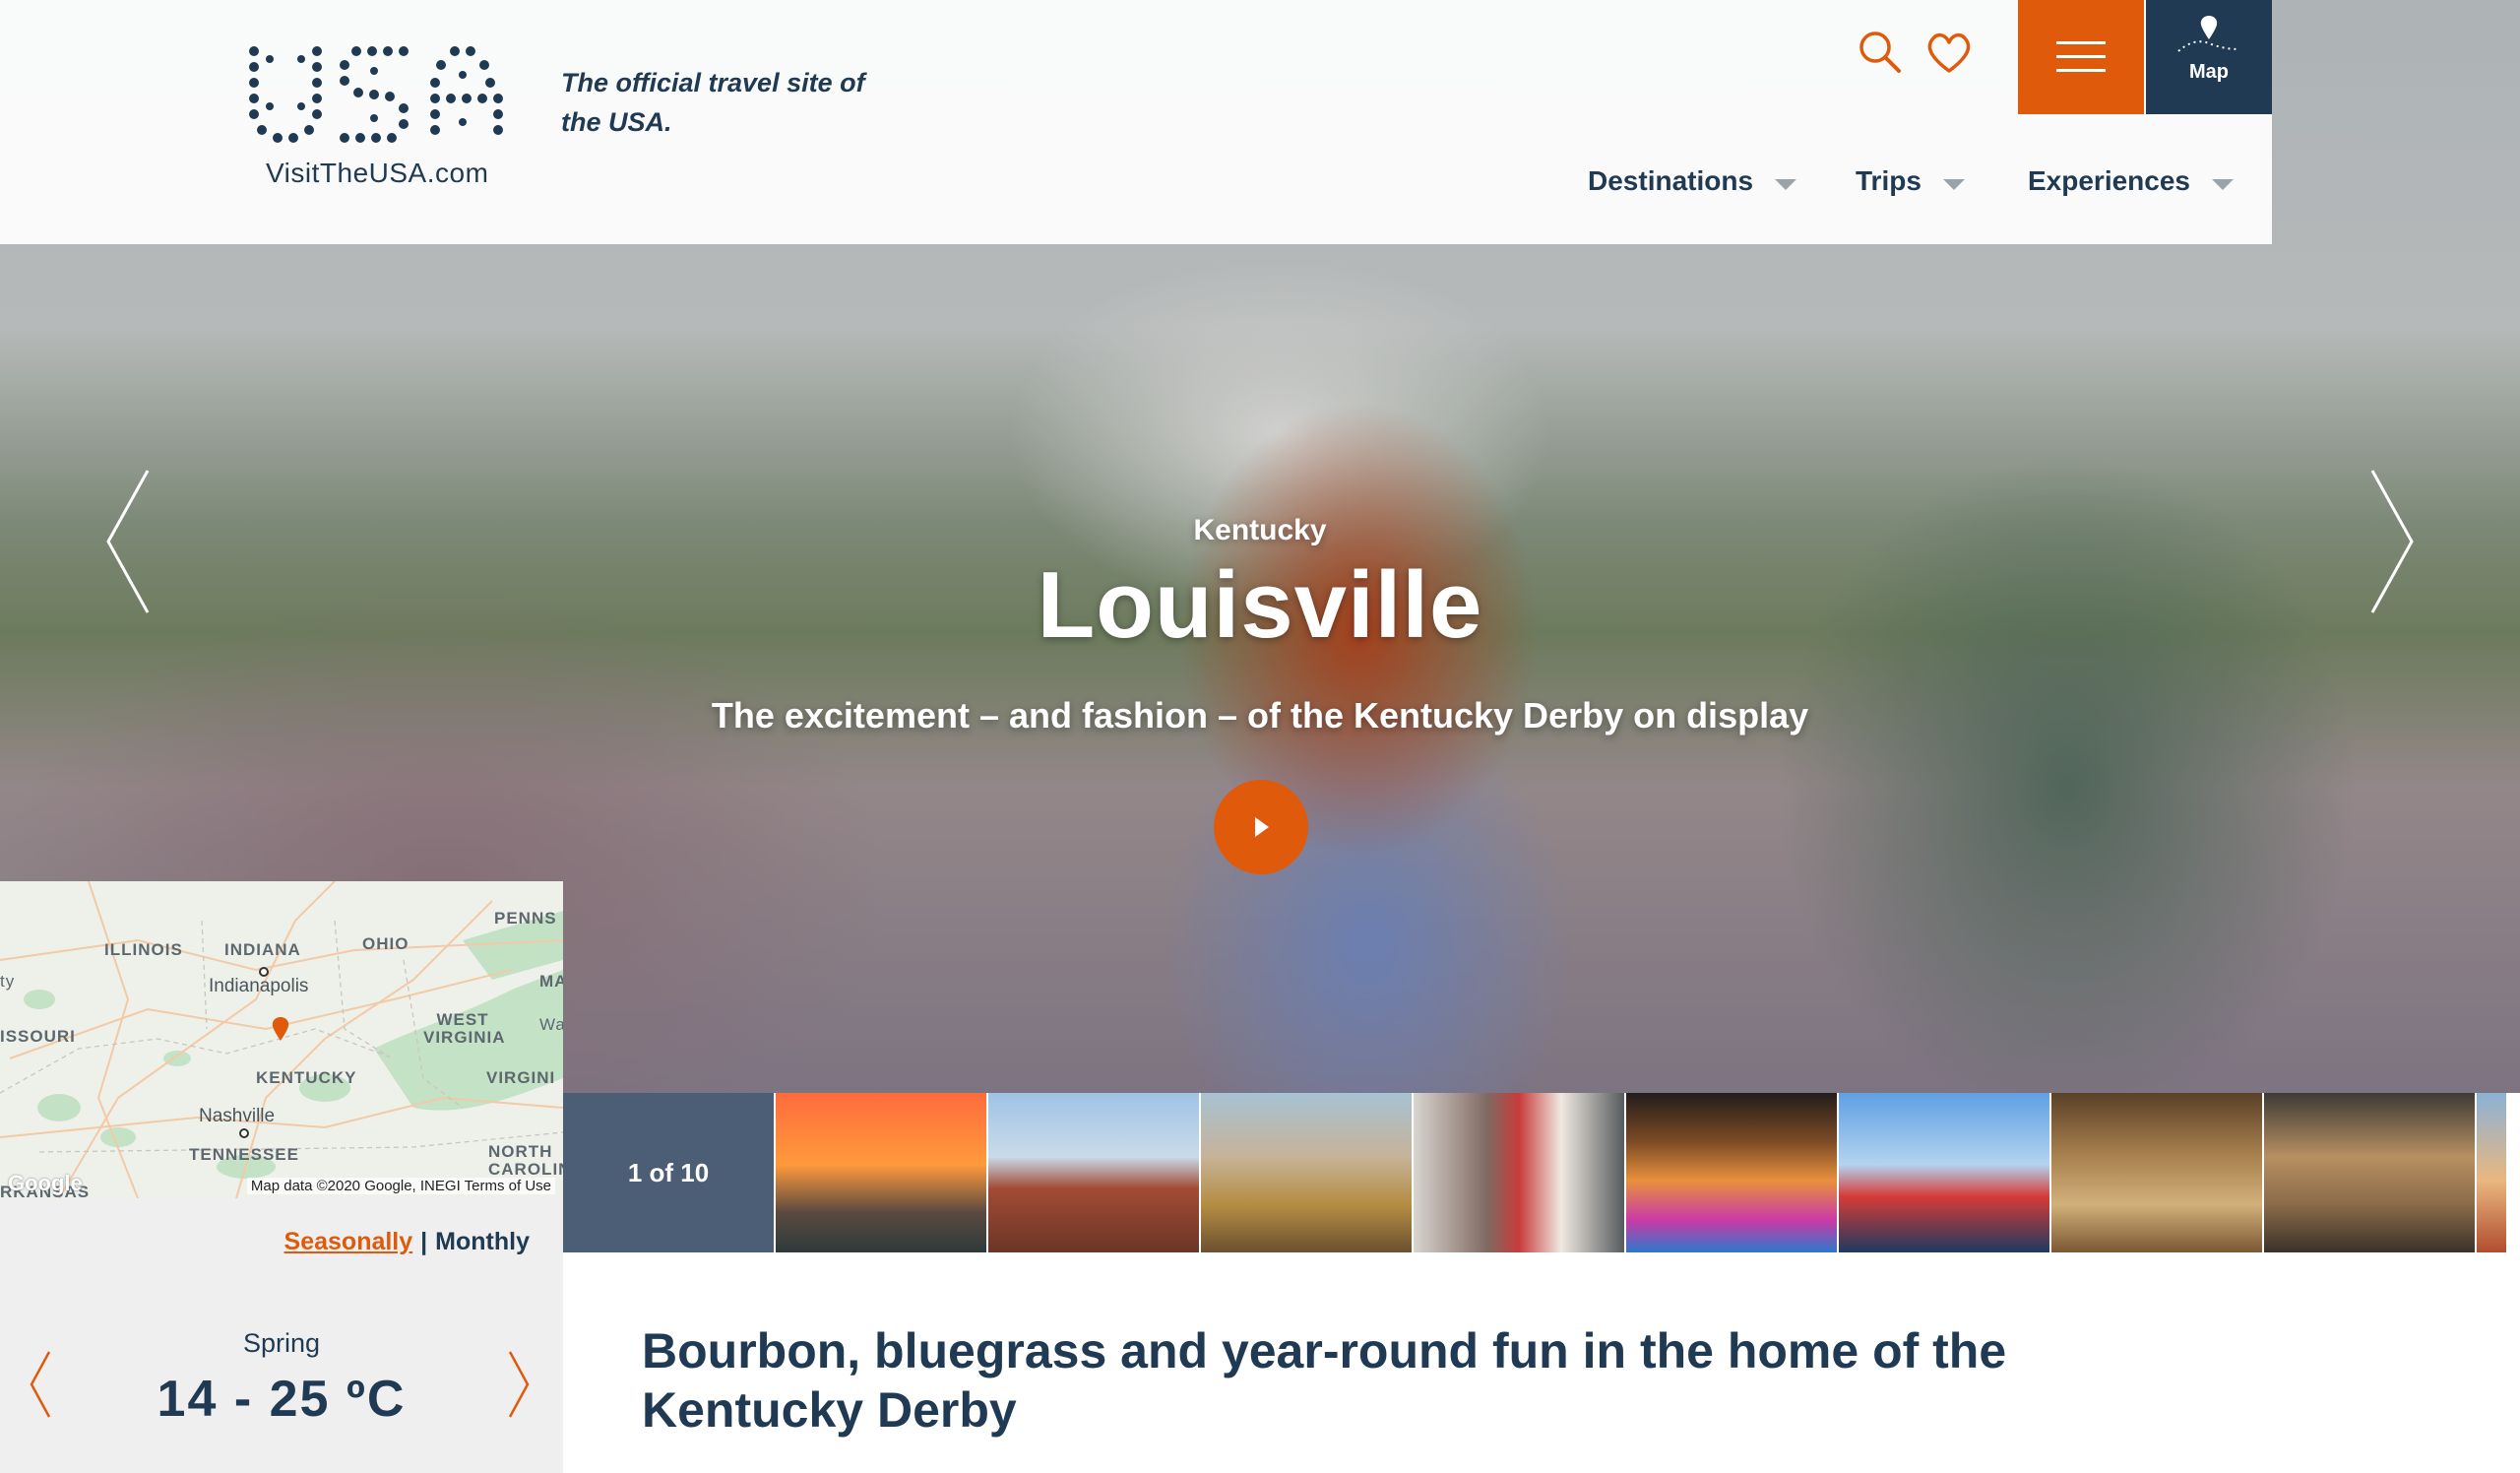 The height and width of the screenshot is (1473, 2520). I want to click on map-label-ma: MA, so click(551, 981).